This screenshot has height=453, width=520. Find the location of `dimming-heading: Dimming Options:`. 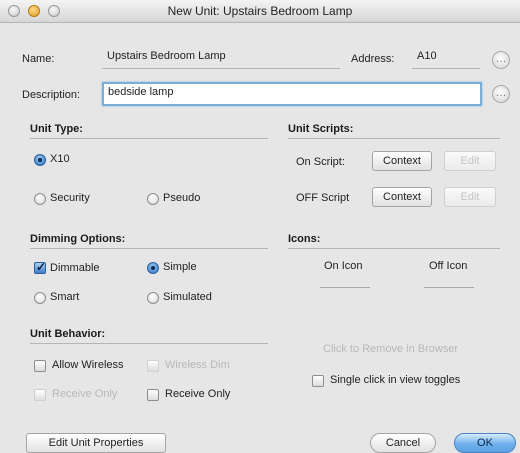

dimming-heading: Dimming Options: is located at coordinates (78, 239).